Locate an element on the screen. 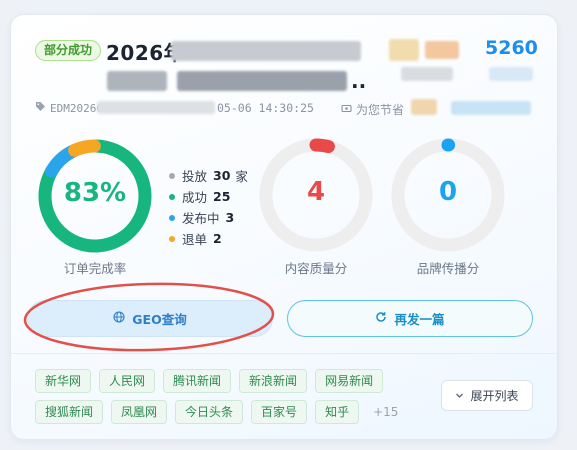 This screenshot has width=577, height=450. legend-label: 投放 is located at coordinates (195, 176).